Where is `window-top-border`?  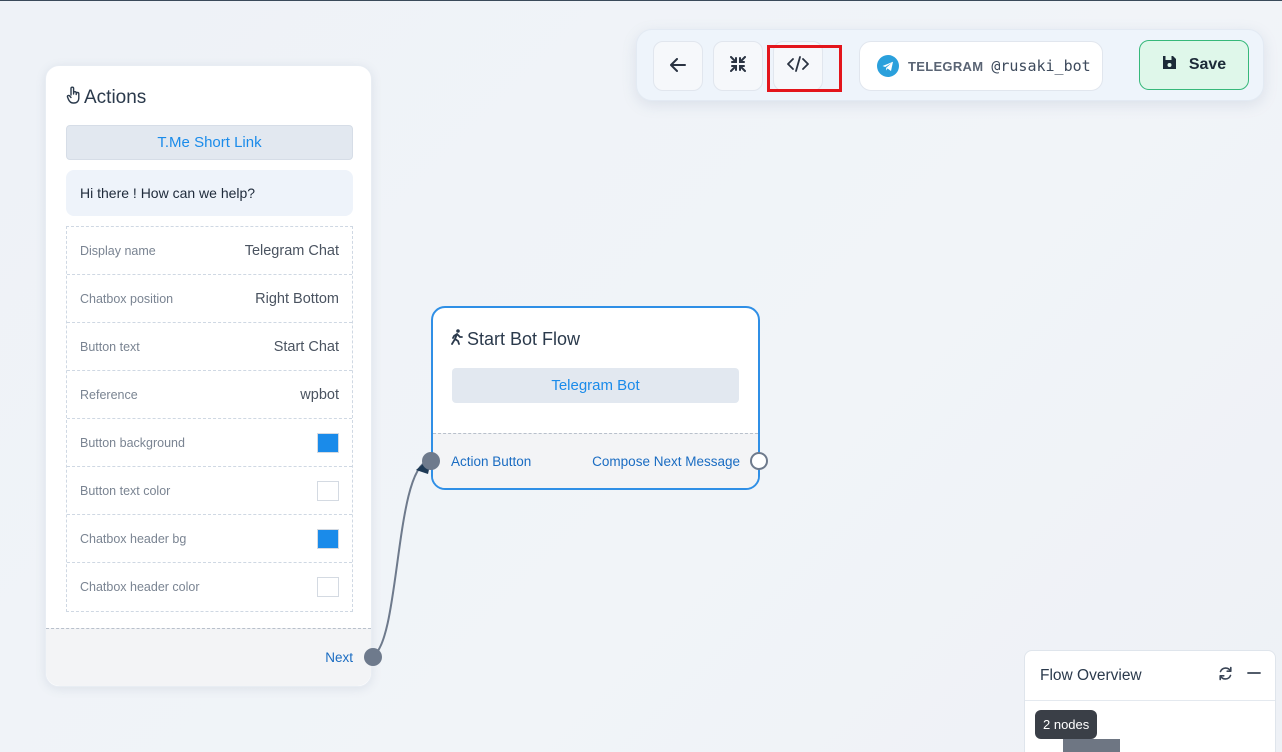
window-top-border is located at coordinates (641, 0).